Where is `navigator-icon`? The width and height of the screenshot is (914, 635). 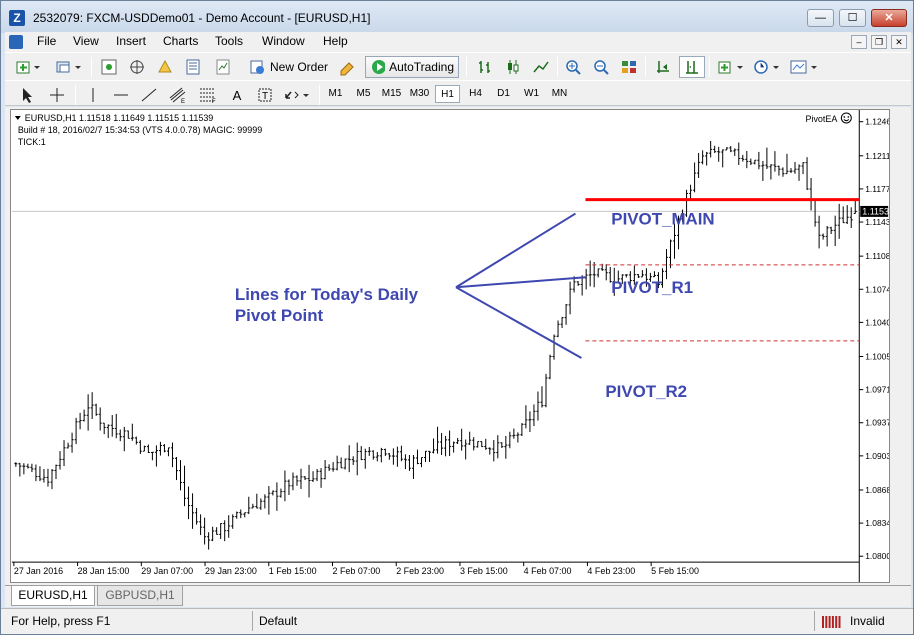
navigator-icon is located at coordinates (137, 67).